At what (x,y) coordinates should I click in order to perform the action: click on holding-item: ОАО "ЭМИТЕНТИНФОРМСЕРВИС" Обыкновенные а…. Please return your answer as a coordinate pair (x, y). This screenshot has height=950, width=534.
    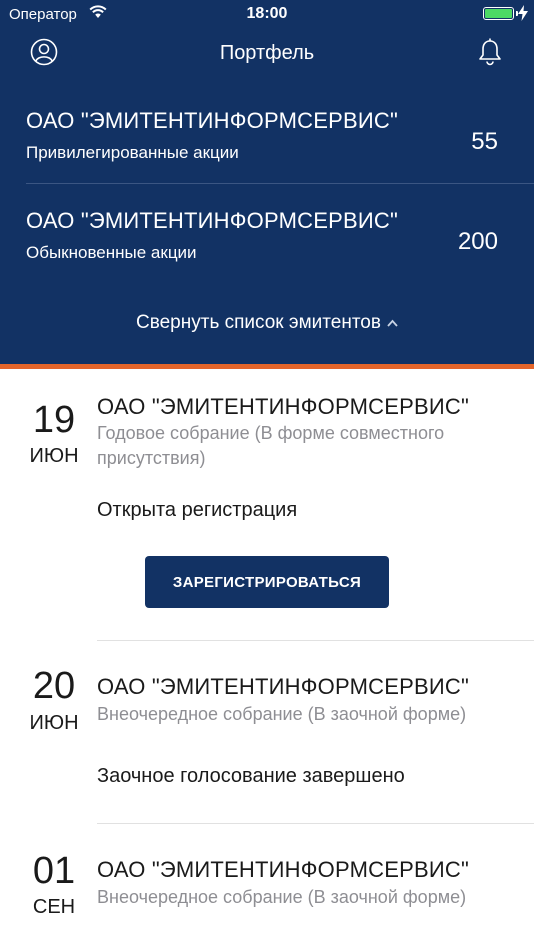
    Looking at the image, I should click on (280, 236).